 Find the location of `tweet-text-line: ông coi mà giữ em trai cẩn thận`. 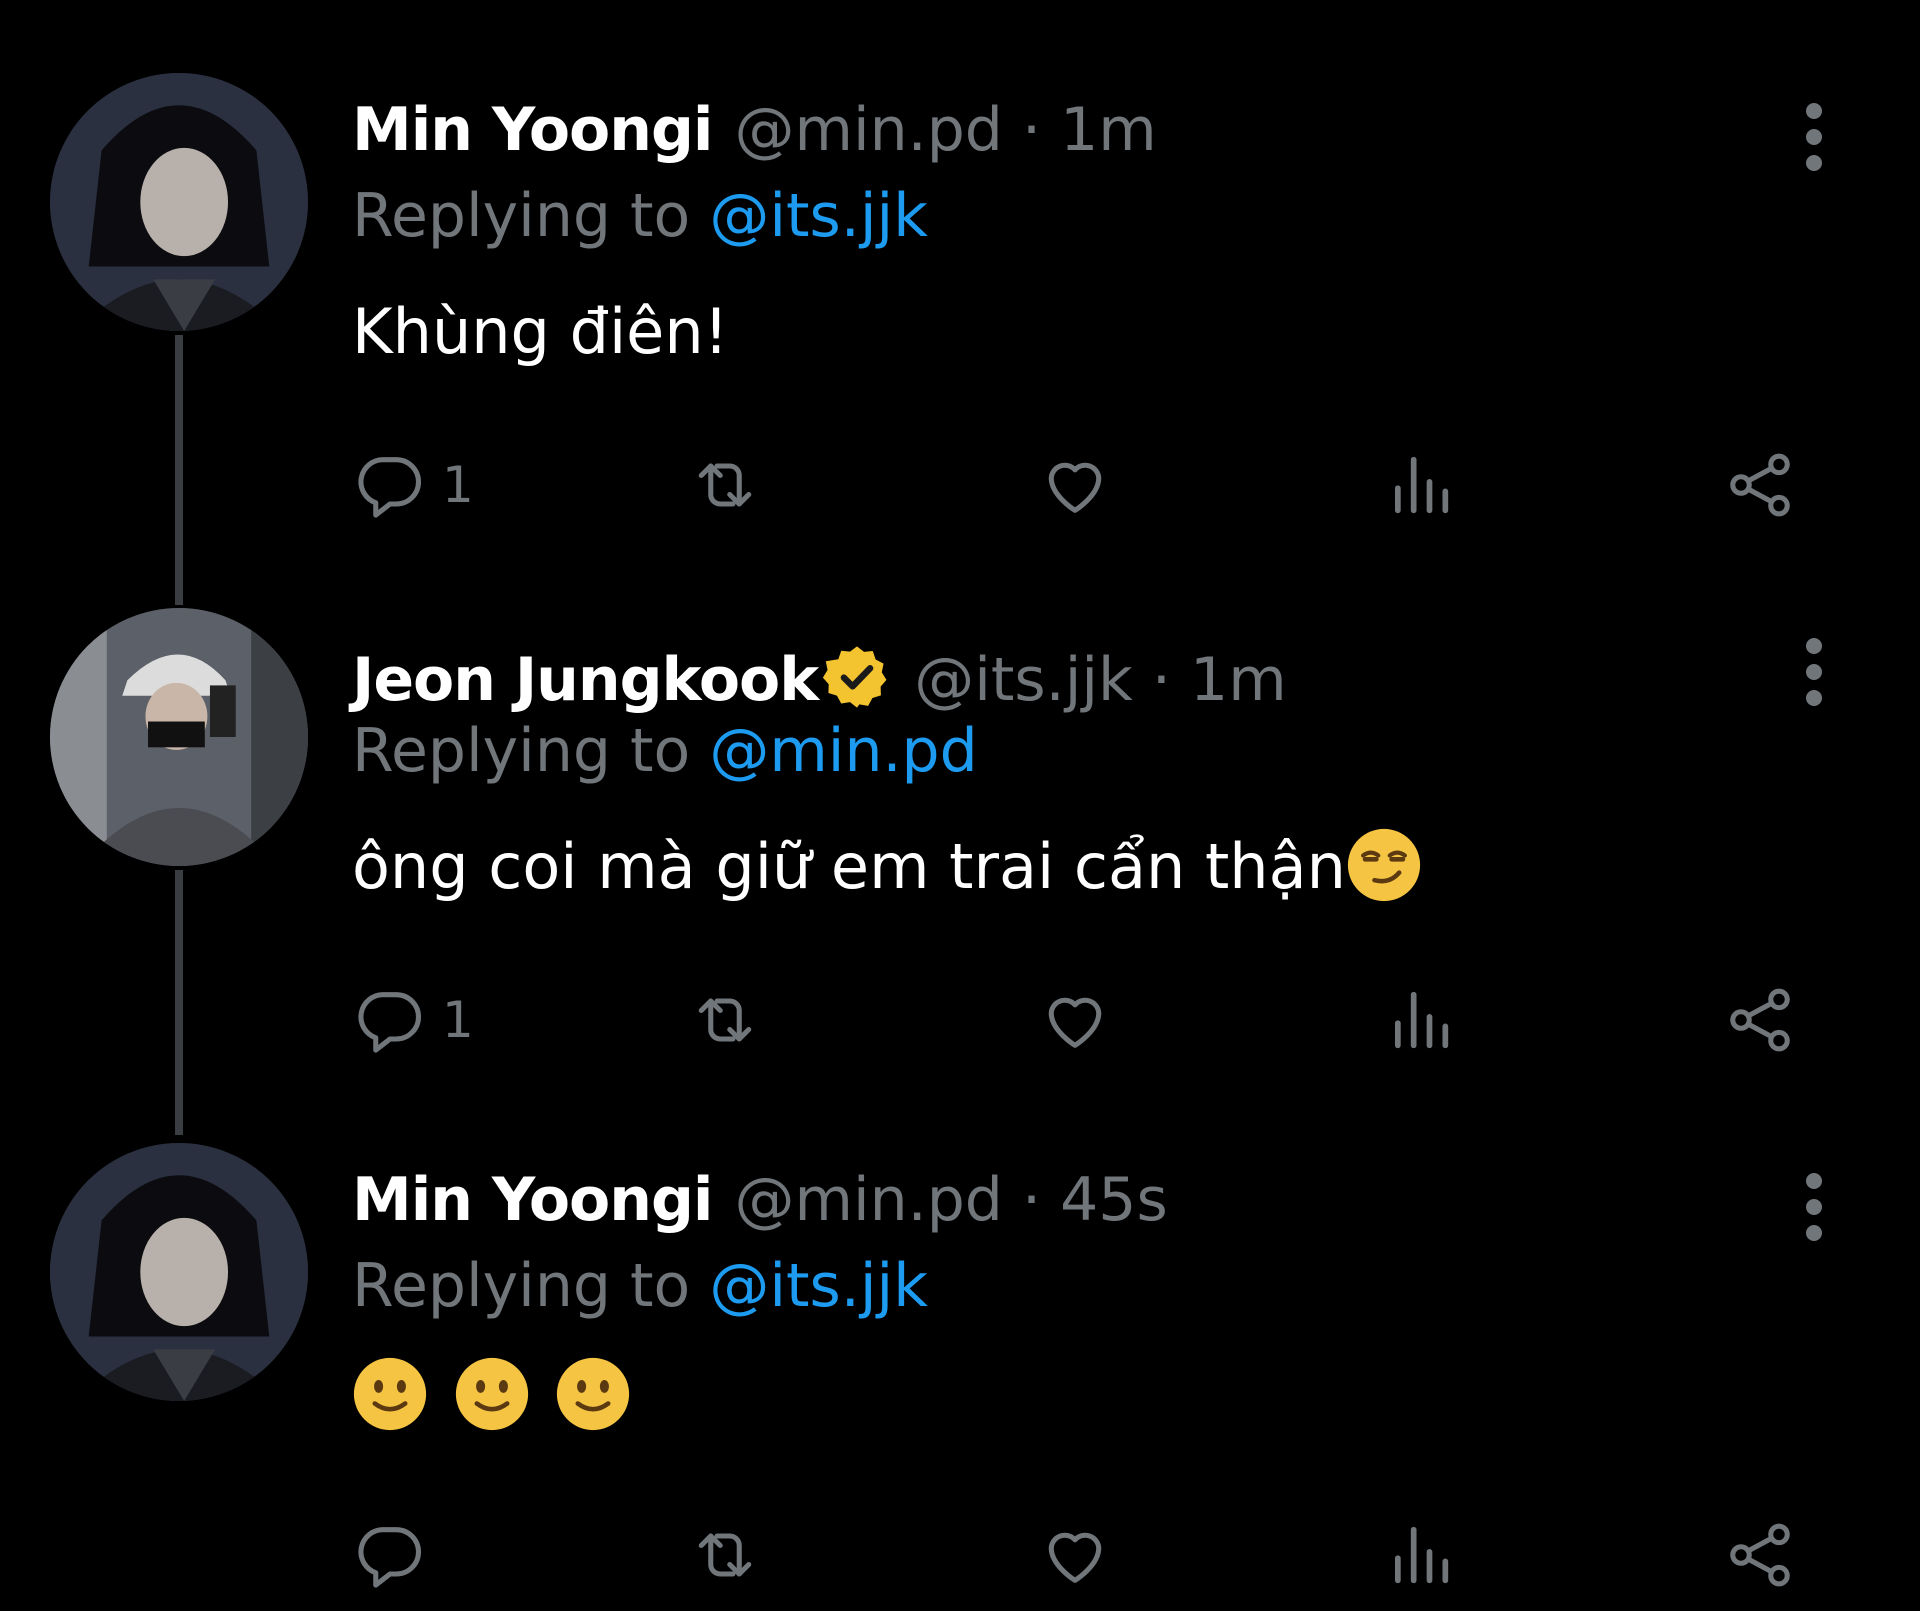

tweet-text-line: ông coi mà giữ em trai cẩn thận is located at coordinates (887, 869).